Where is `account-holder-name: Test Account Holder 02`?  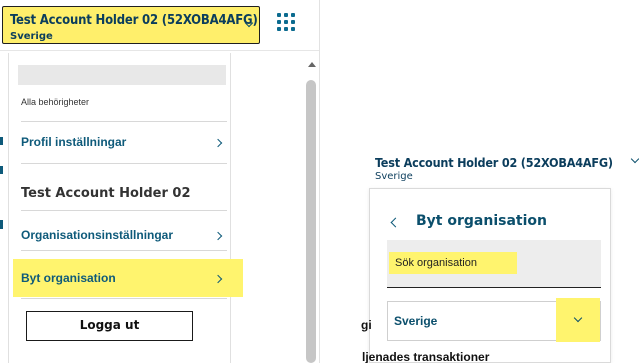 account-holder-name: Test Account Holder 02 is located at coordinates (106, 193).